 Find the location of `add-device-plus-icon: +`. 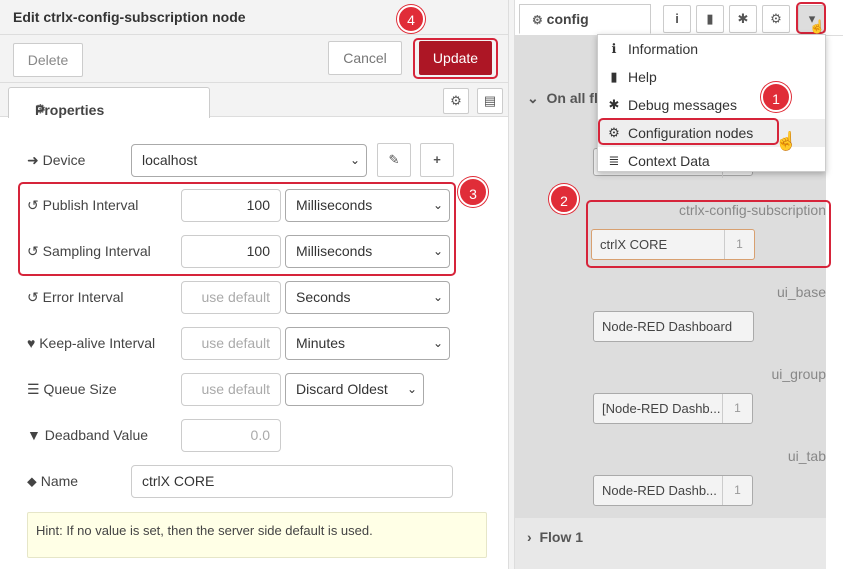

add-device-plus-icon: + is located at coordinates (437, 160).